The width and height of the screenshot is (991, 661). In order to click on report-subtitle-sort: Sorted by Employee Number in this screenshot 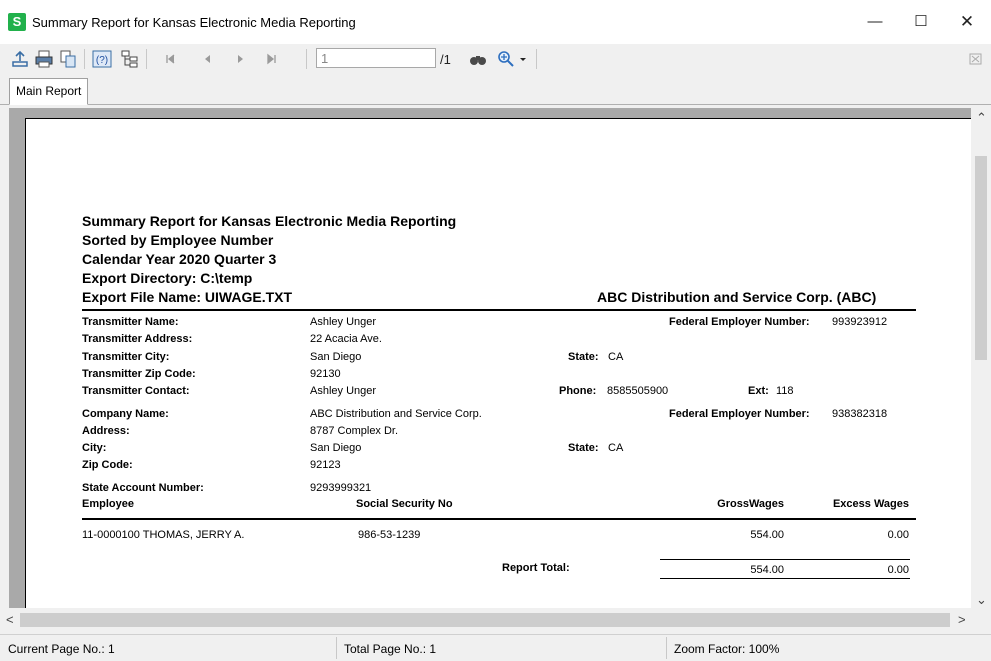, I will do `click(178, 240)`.